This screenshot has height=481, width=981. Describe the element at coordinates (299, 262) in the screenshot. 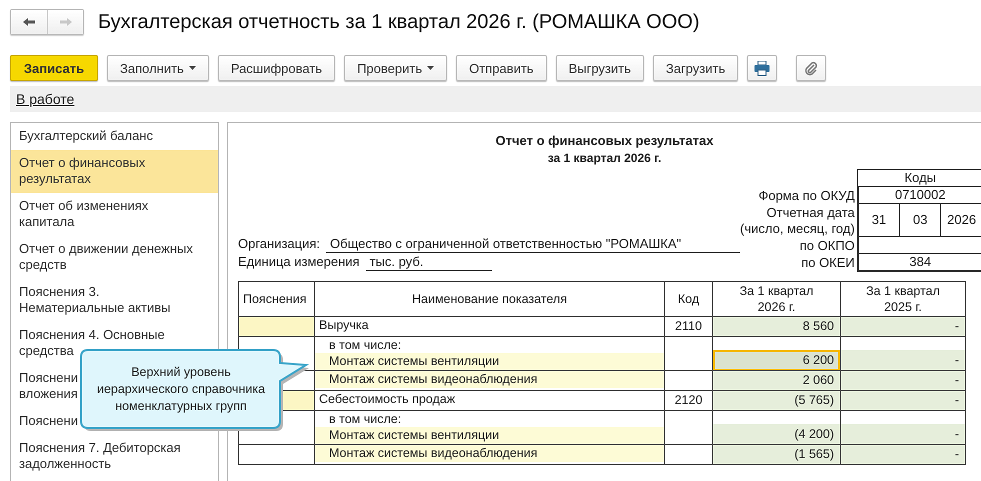

I see `field-label: Единица измерения` at that location.